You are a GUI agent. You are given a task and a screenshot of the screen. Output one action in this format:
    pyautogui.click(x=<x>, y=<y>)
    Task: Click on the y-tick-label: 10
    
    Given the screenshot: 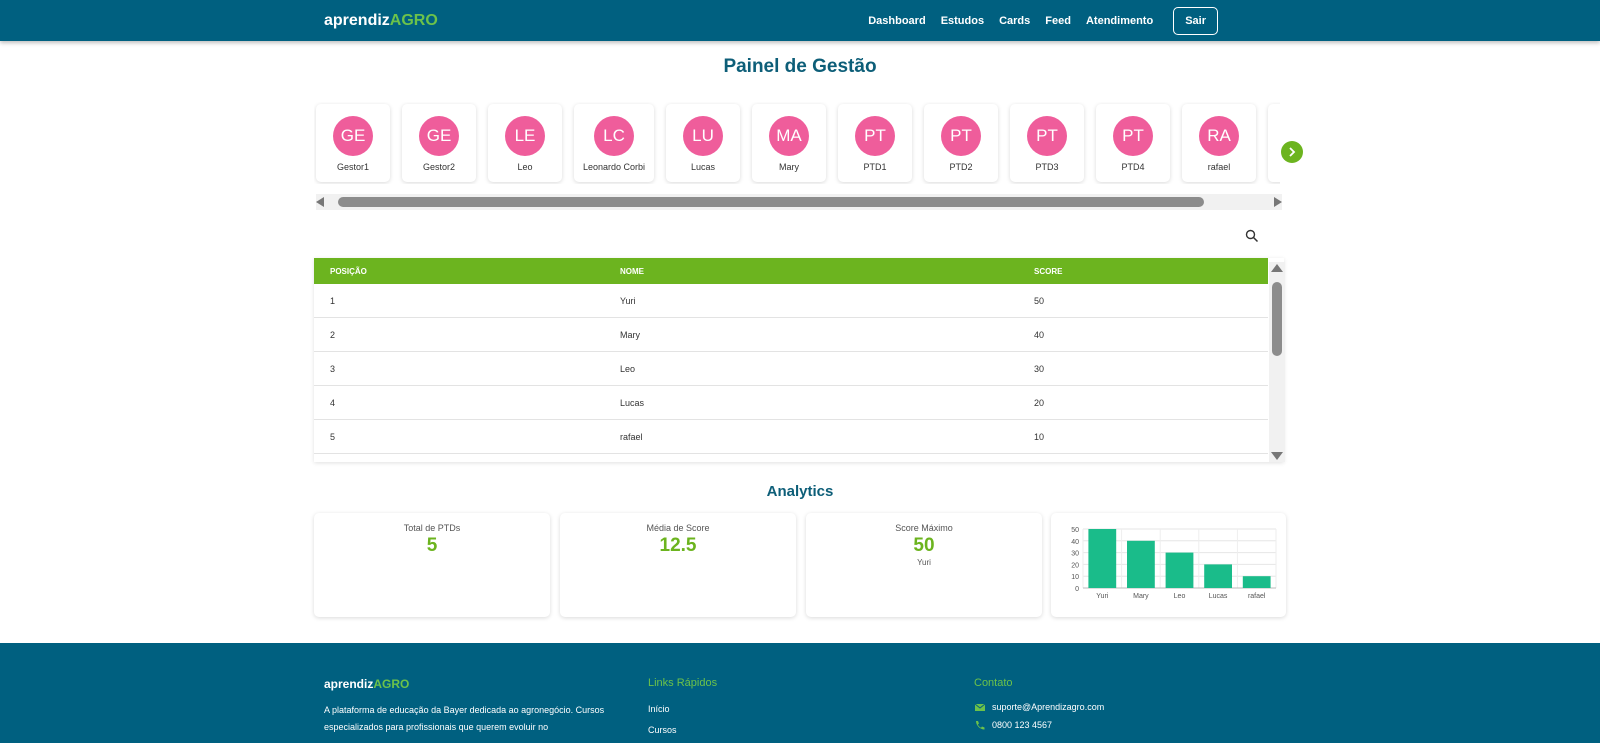 What is the action you would take?
    pyautogui.click(x=1075, y=577)
    